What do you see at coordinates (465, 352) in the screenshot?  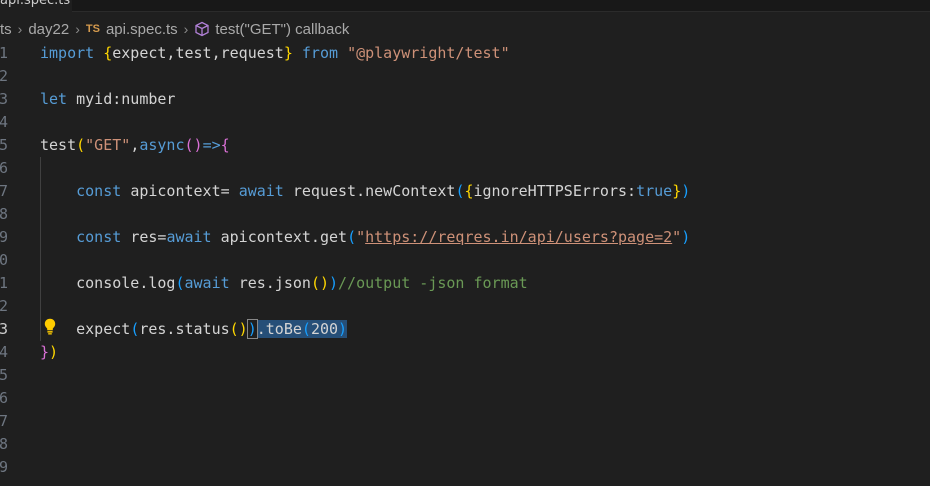 I see `code-line: 4})` at bounding box center [465, 352].